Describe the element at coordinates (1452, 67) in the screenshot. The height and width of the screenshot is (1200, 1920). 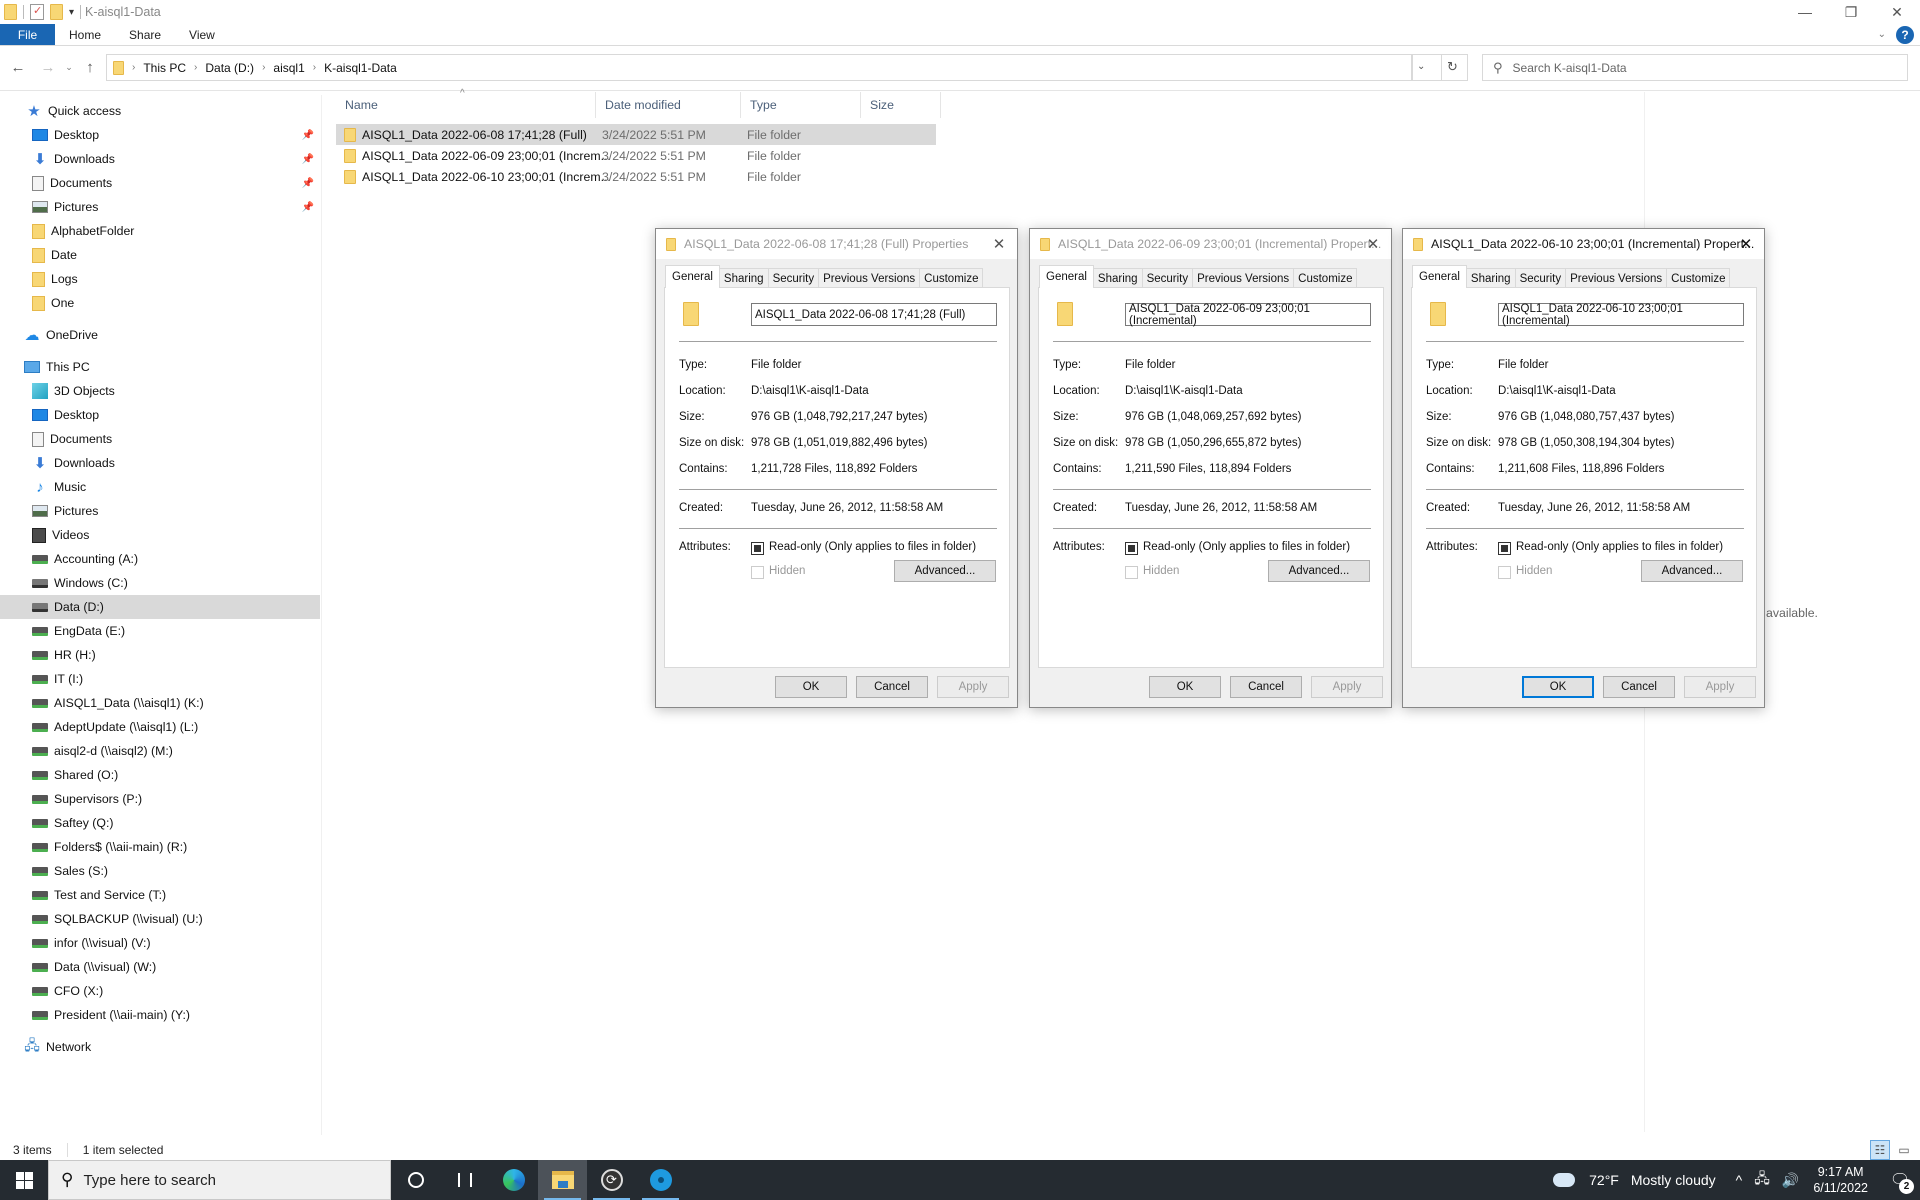
I see `refresh-icon: ↻` at that location.